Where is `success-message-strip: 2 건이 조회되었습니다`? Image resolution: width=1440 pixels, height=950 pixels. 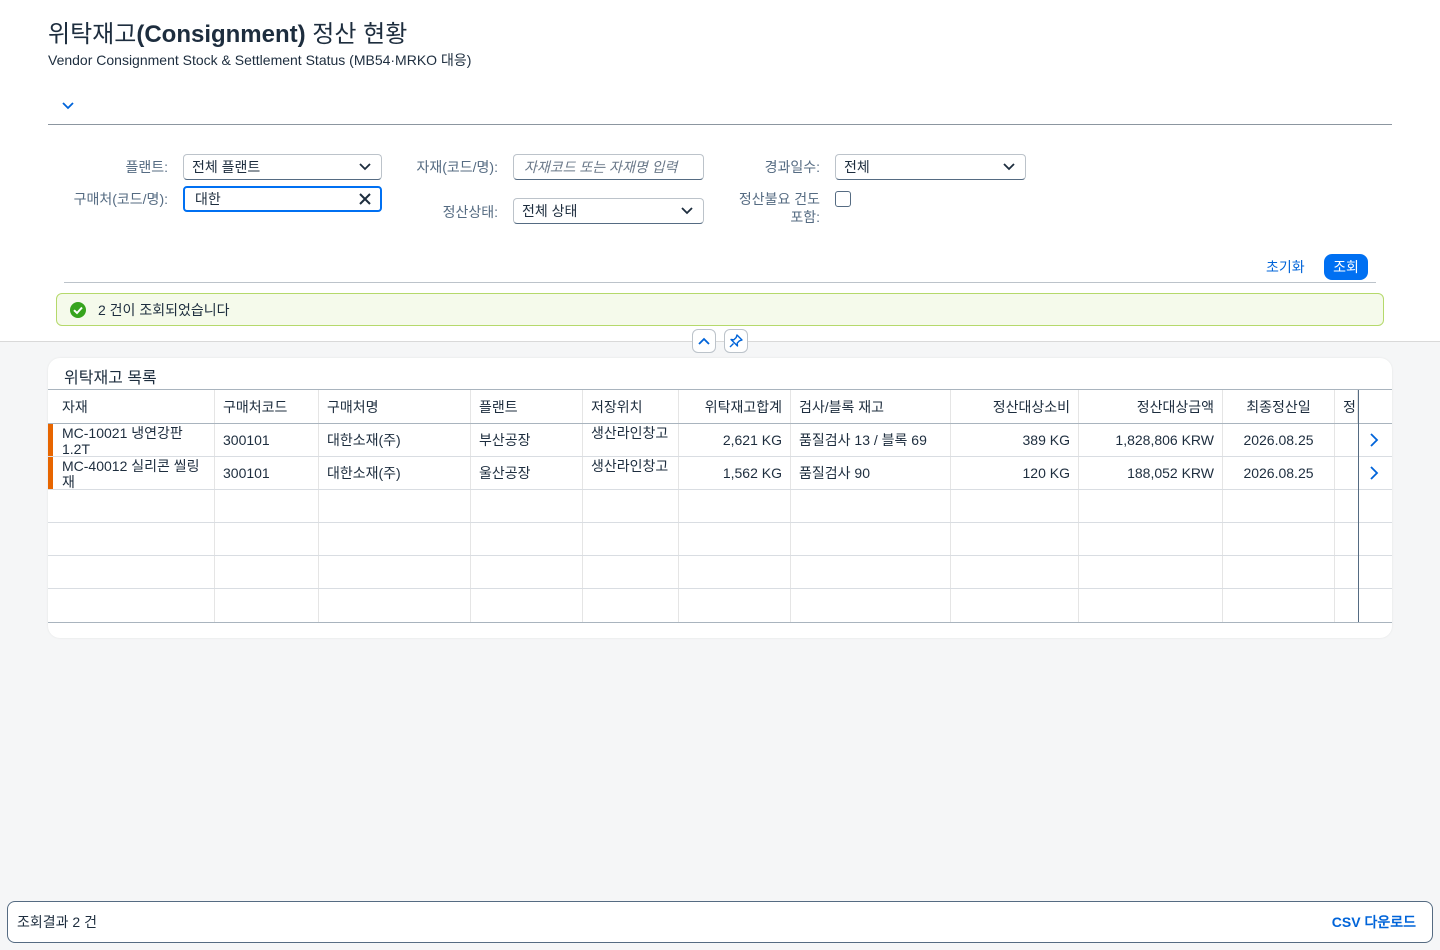
success-message-strip: 2 건이 조회되었습니다 is located at coordinates (720, 309).